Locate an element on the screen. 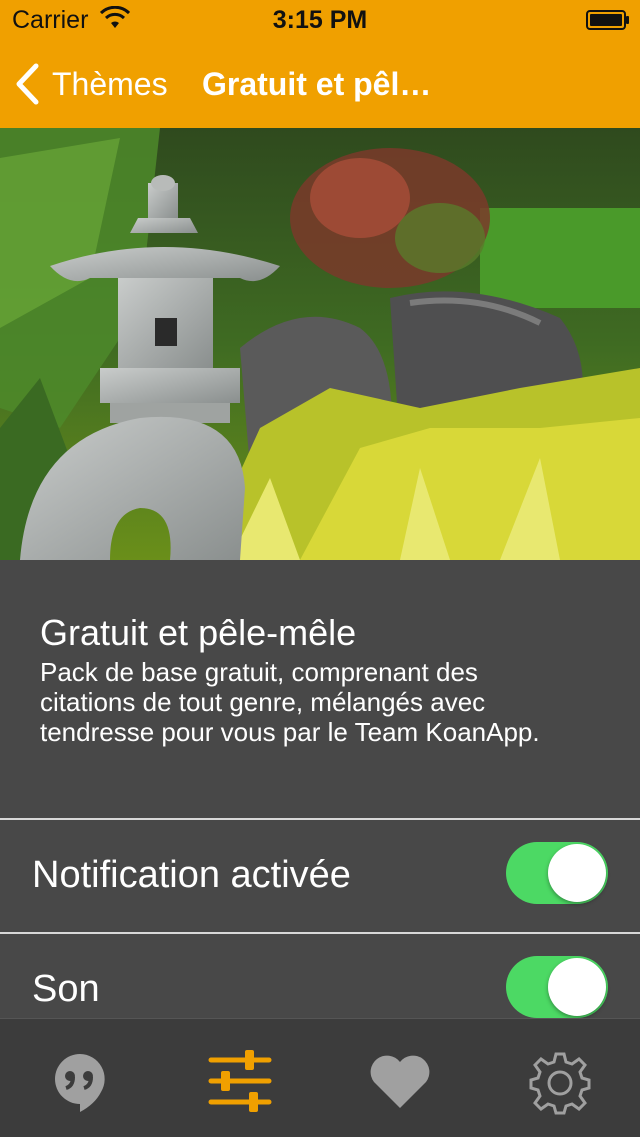 The height and width of the screenshot is (1137, 640). sliders-icon is located at coordinates (240, 1081).